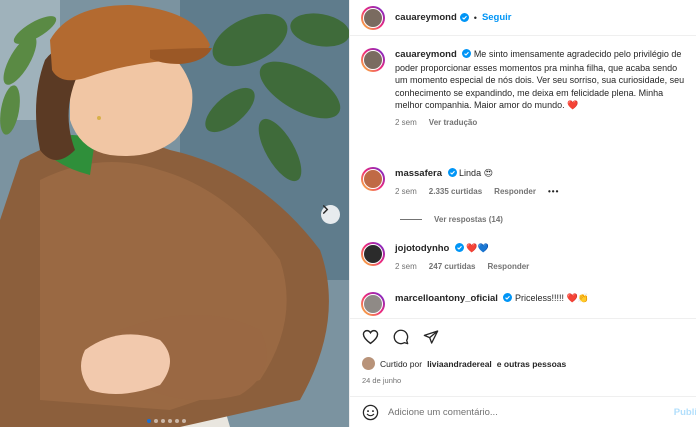  Describe the element at coordinates (523, 336) in the screenshot. I see `post-actions` at that location.